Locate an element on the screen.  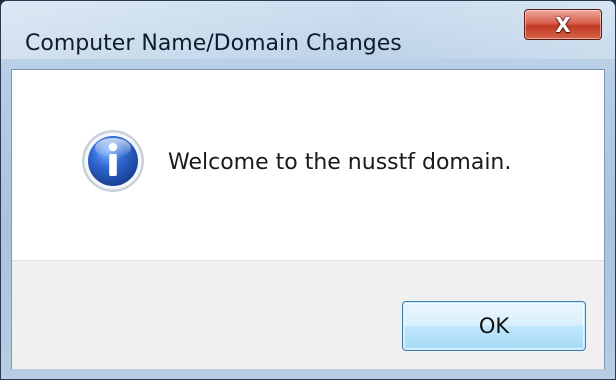
information-icon is located at coordinates (113, 161).